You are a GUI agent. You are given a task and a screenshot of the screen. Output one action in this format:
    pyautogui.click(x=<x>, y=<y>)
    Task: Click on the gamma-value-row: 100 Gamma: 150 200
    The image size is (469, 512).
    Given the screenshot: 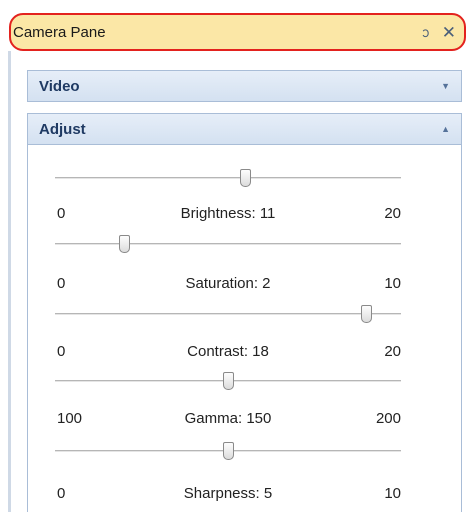 What is the action you would take?
    pyautogui.click(x=228, y=421)
    